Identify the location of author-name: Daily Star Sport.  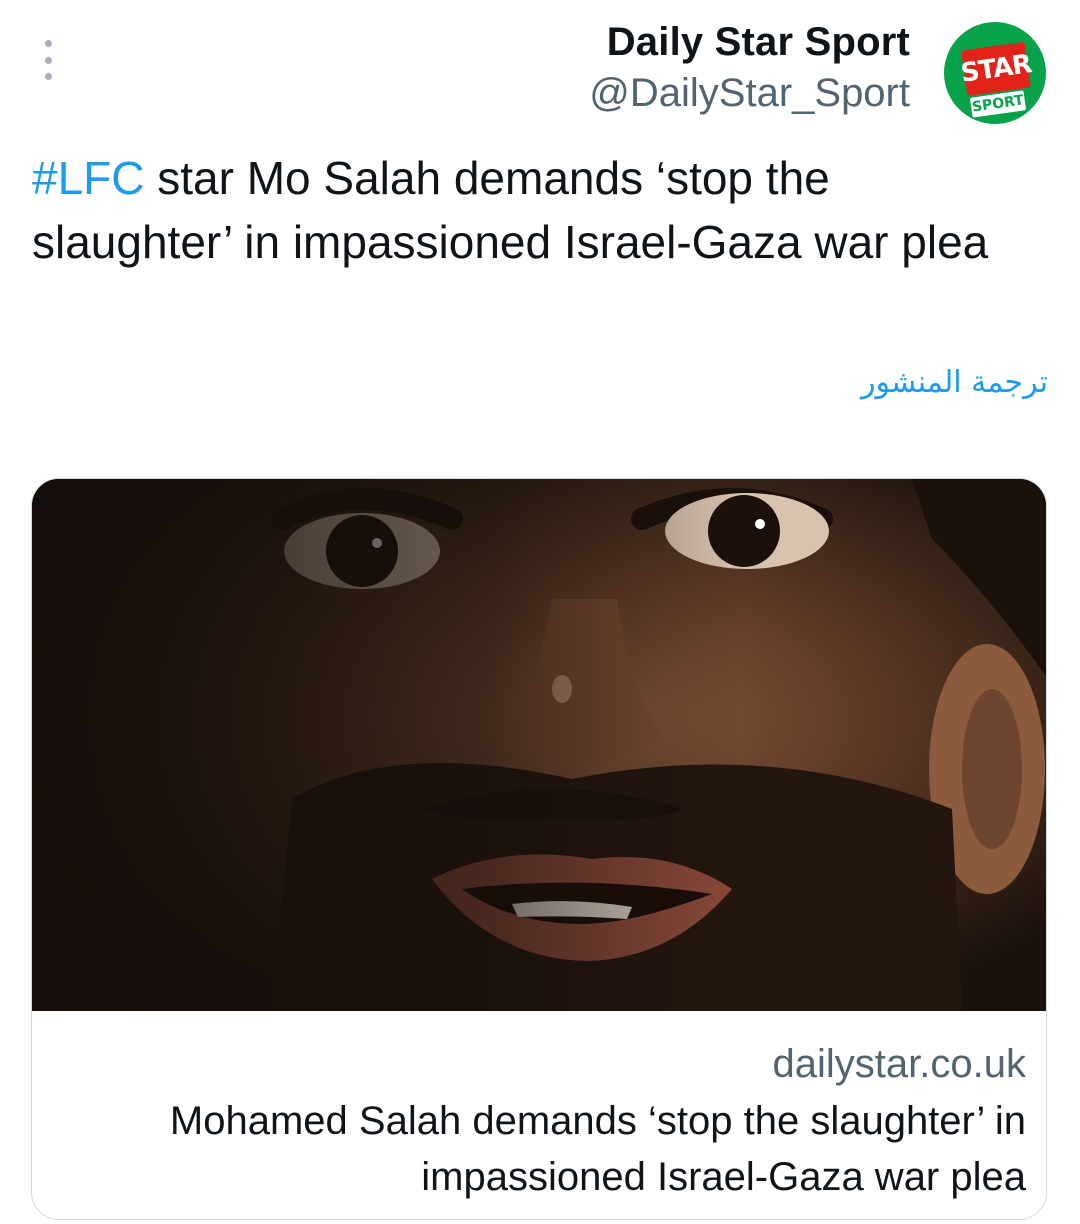
(749, 42).